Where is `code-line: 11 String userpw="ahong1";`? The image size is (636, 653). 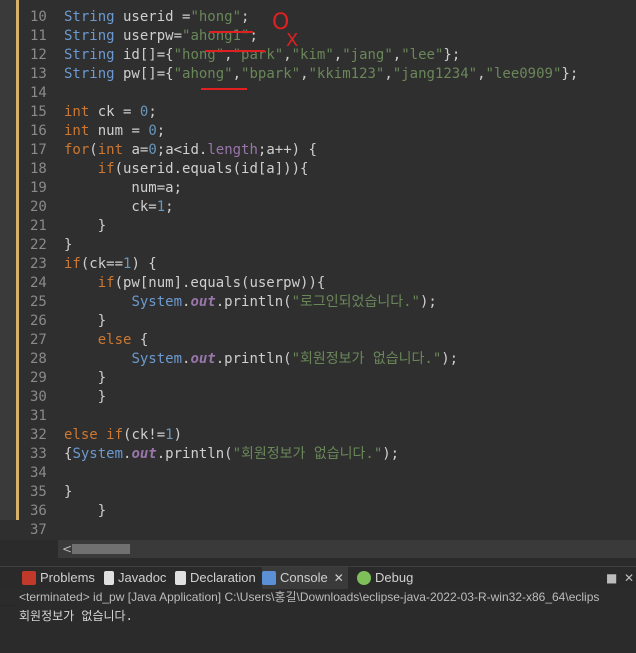 code-line: 11 String userpw="ahong1"; is located at coordinates (327, 36).